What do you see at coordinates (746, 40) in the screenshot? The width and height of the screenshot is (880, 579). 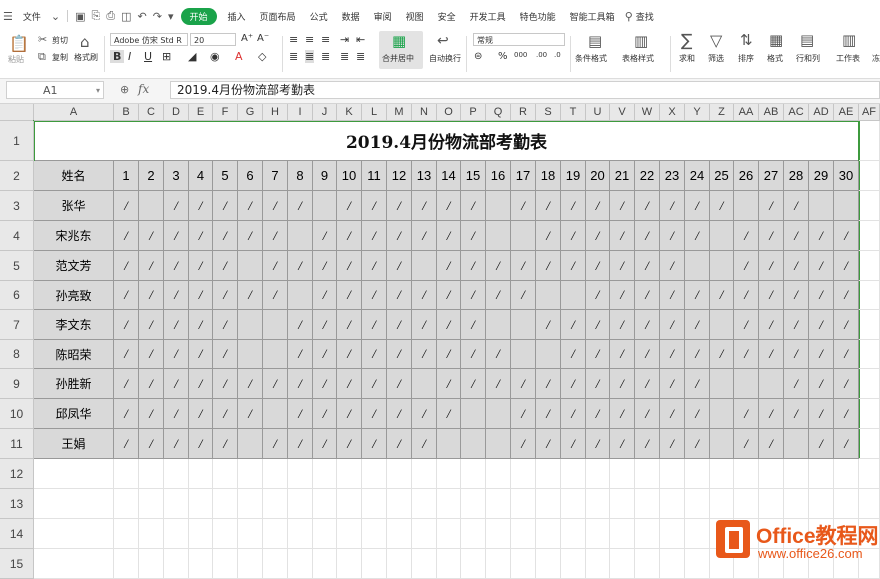 I see `sort-icon: ⇅` at bounding box center [746, 40].